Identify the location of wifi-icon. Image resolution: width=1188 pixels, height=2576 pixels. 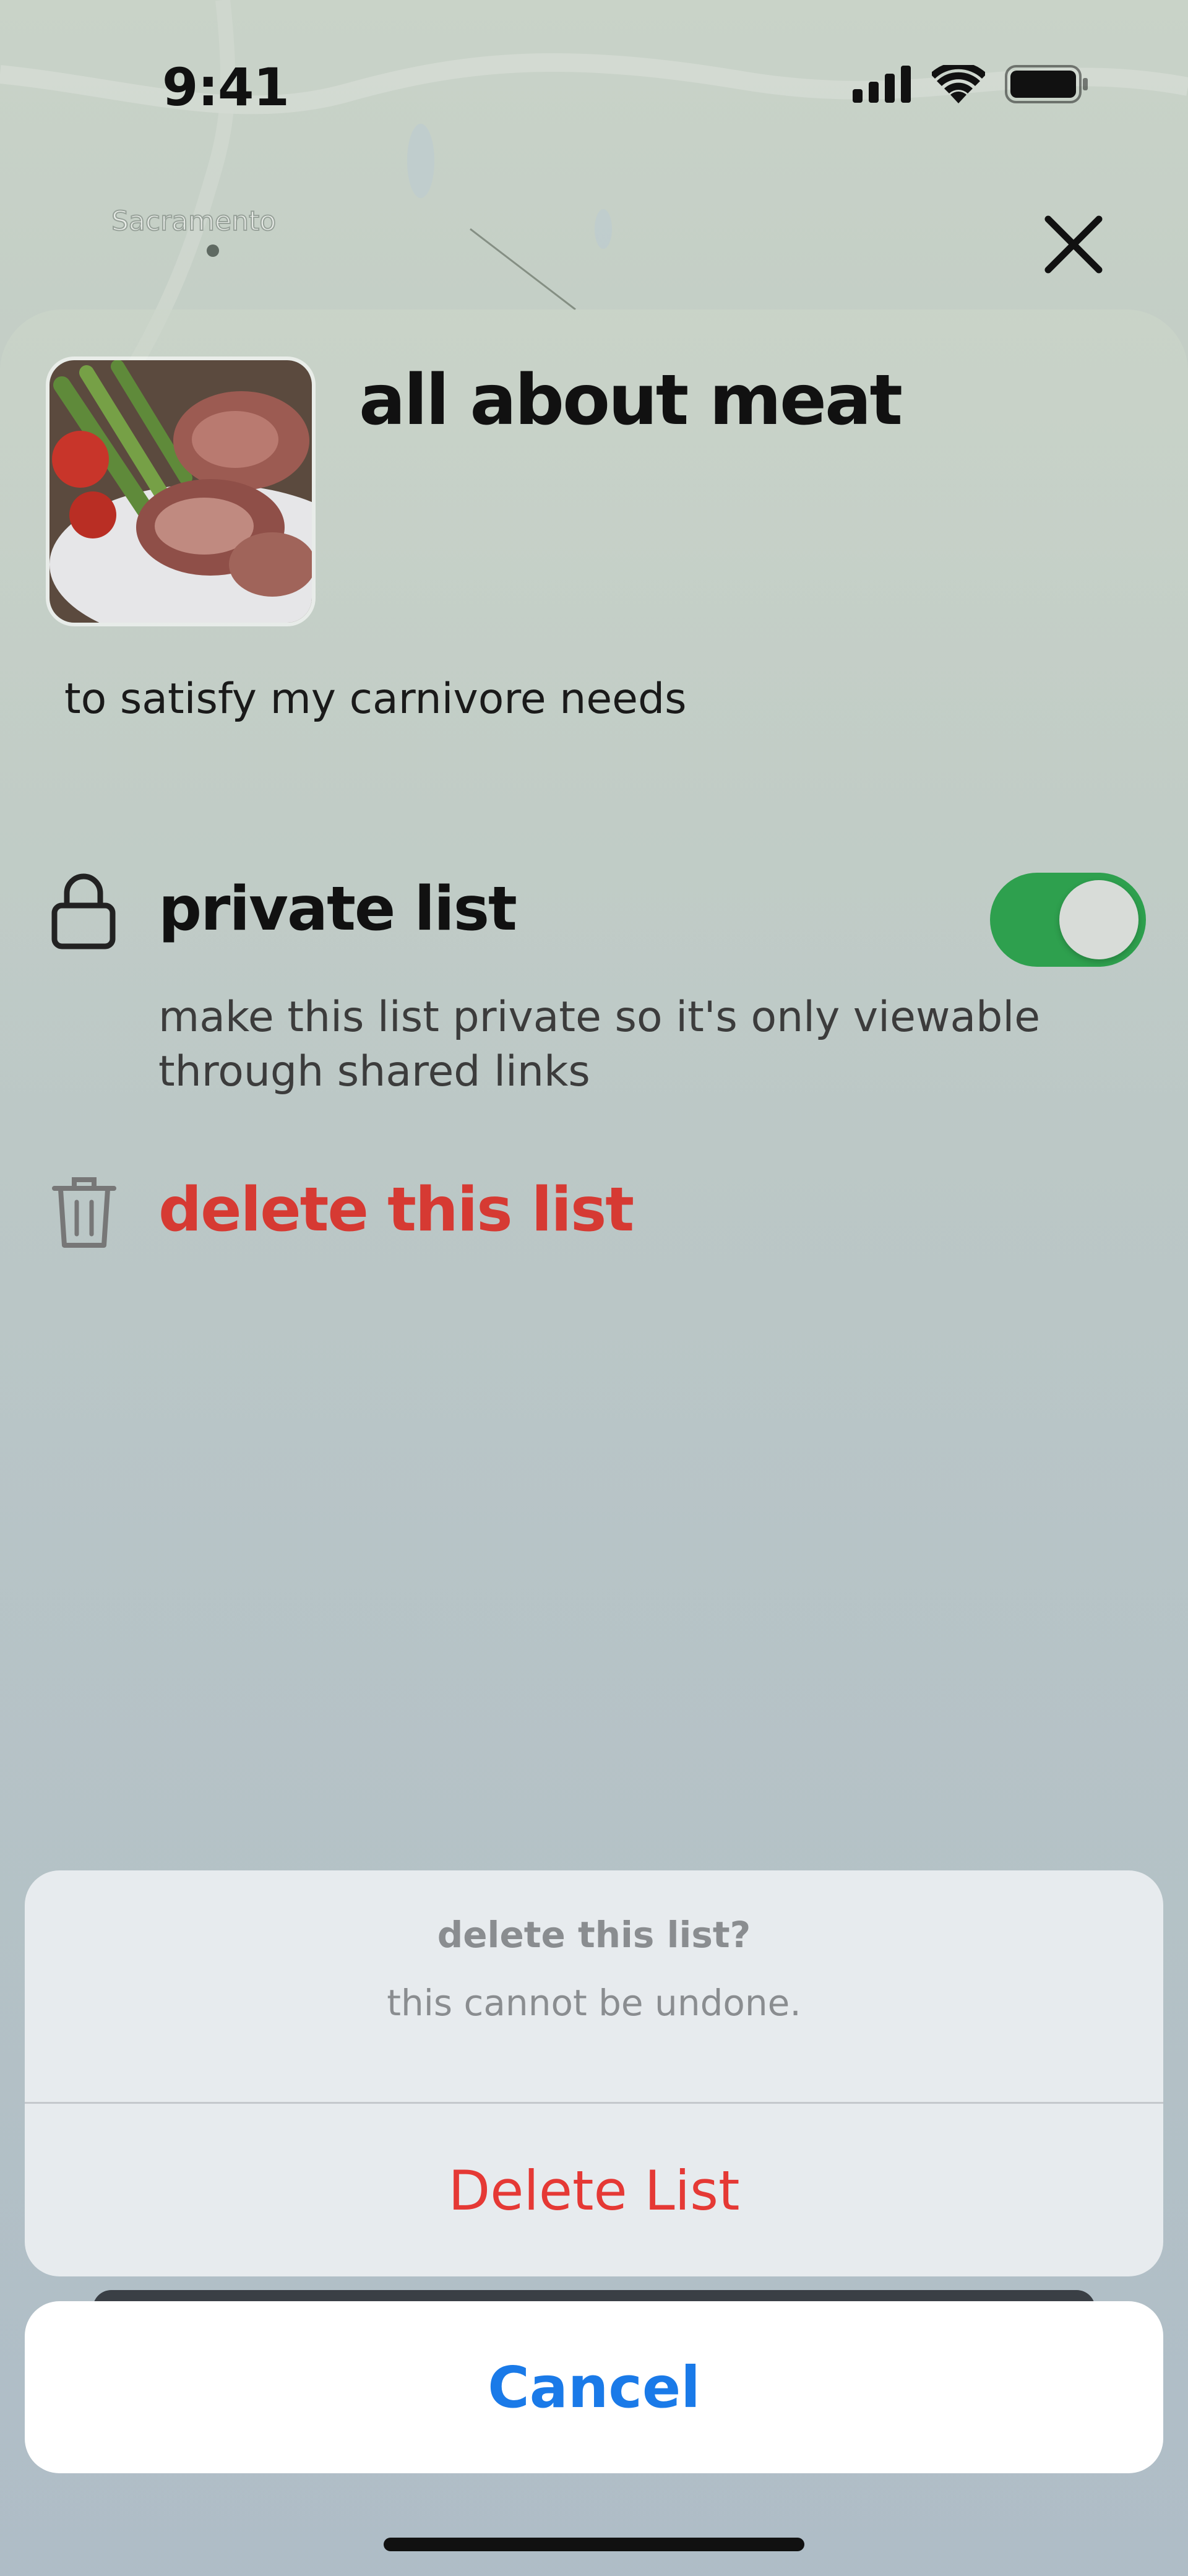
(958, 84).